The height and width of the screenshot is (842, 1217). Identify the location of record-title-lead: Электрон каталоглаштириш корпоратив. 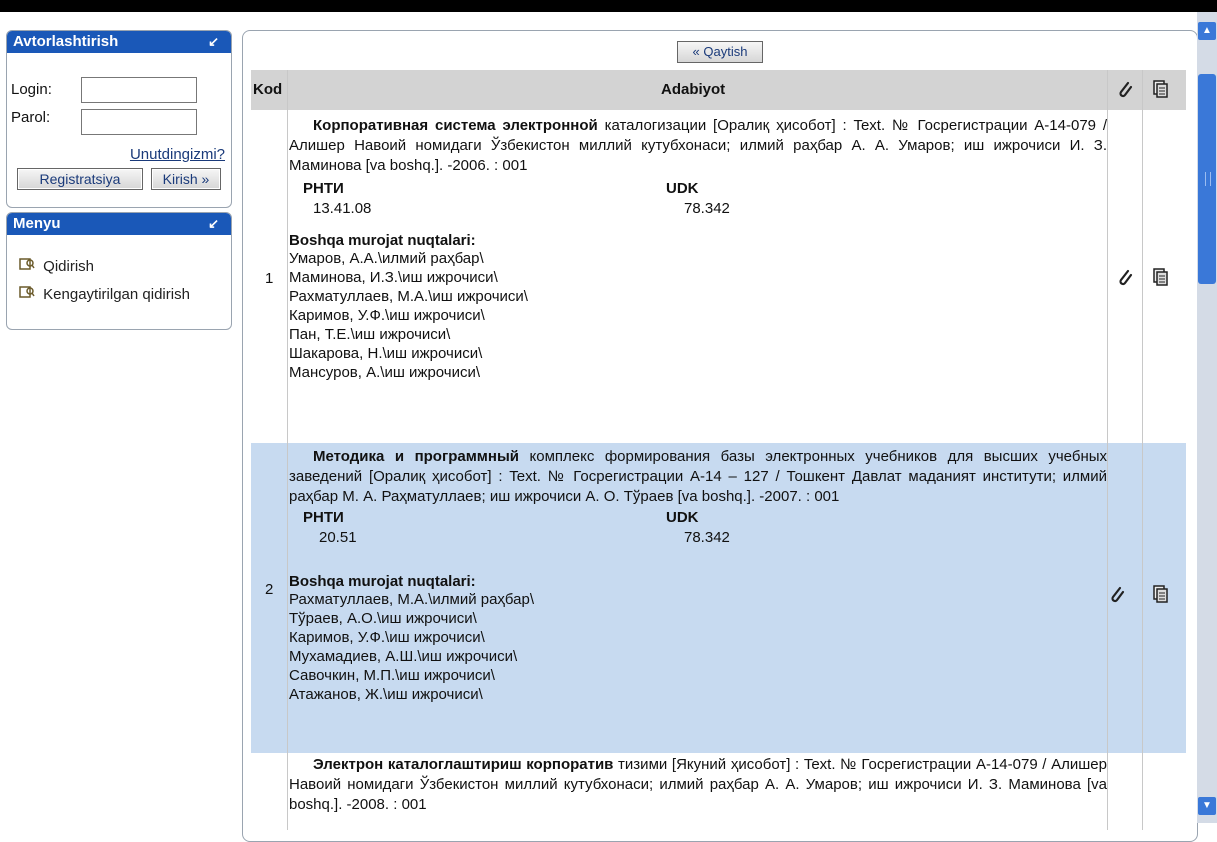
(463, 764).